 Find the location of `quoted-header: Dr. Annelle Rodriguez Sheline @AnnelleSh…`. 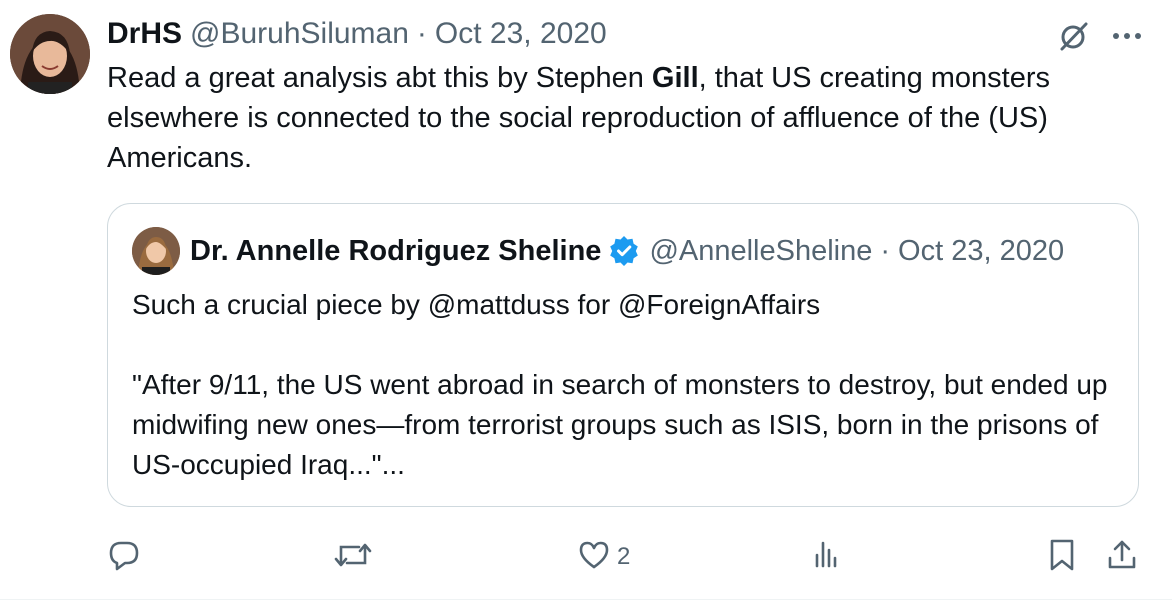

quoted-header: Dr. Annelle Rodriguez Sheline @AnnelleSh… is located at coordinates (627, 251).